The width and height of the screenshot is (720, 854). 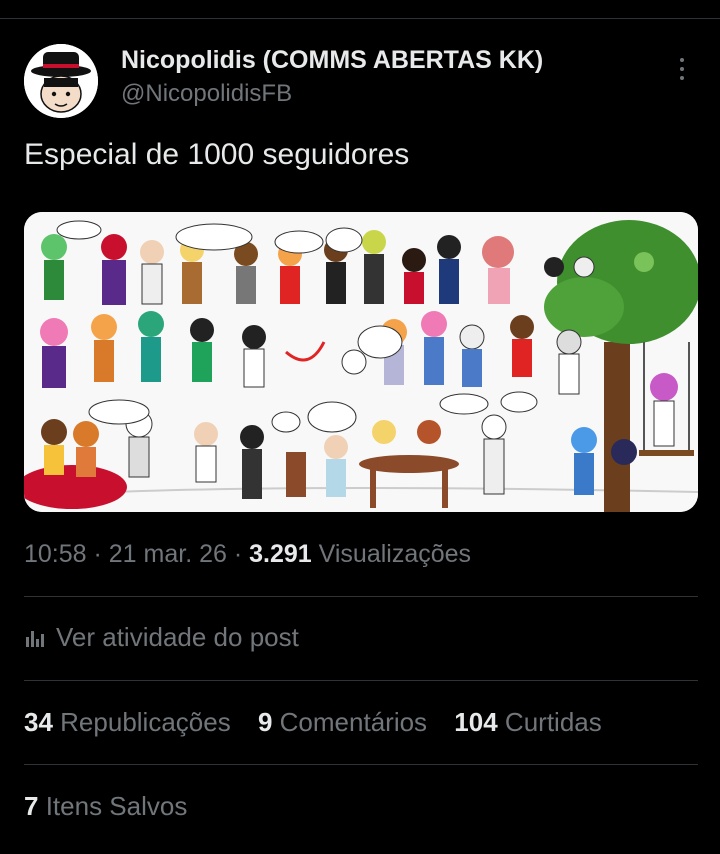 What do you see at coordinates (38, 722) in the screenshot?
I see `reposts-count: 34` at bounding box center [38, 722].